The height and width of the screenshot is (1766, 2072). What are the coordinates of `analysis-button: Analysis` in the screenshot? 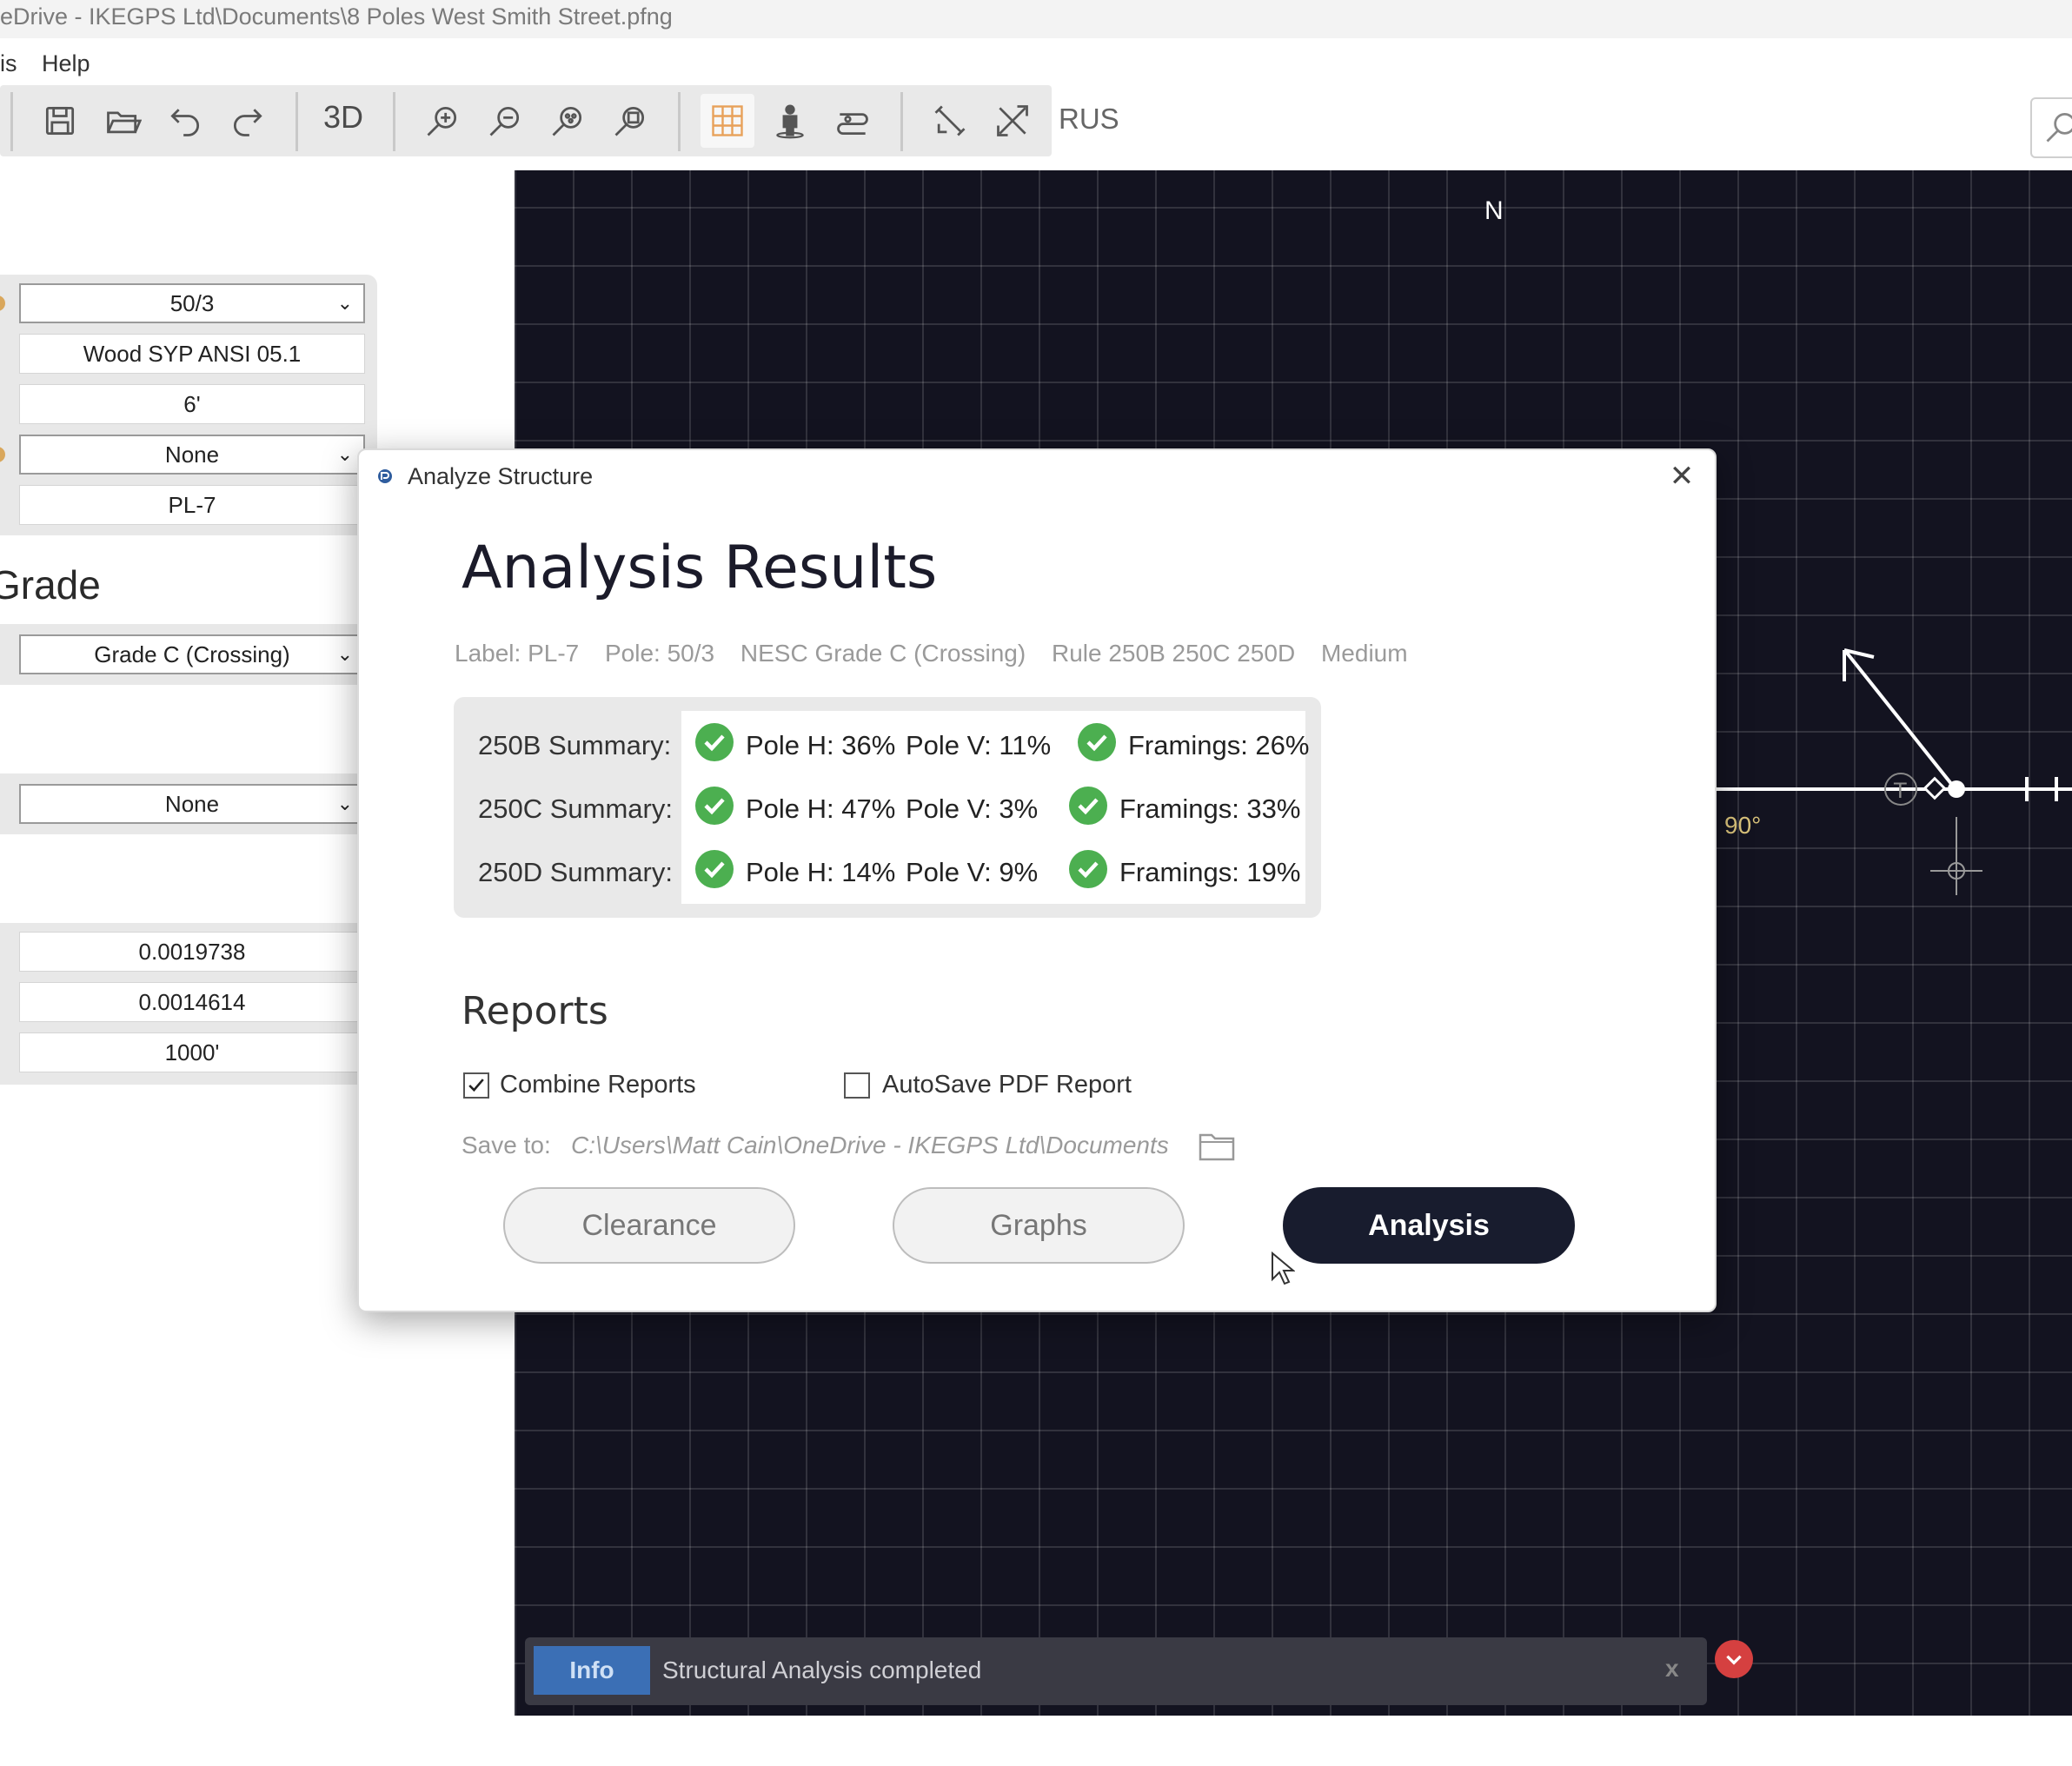 It's located at (1429, 1225).